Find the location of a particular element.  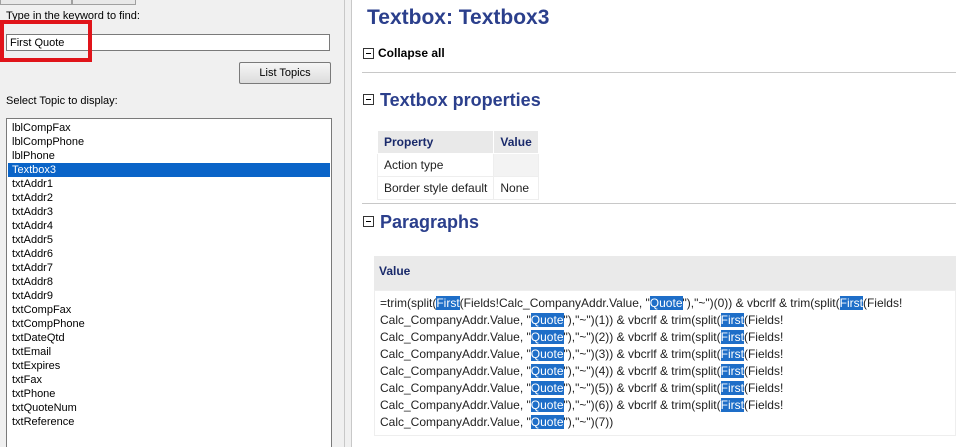

expression-segment: (Fields!Calc_CompanyAddr.Value, " is located at coordinates (554, 303).